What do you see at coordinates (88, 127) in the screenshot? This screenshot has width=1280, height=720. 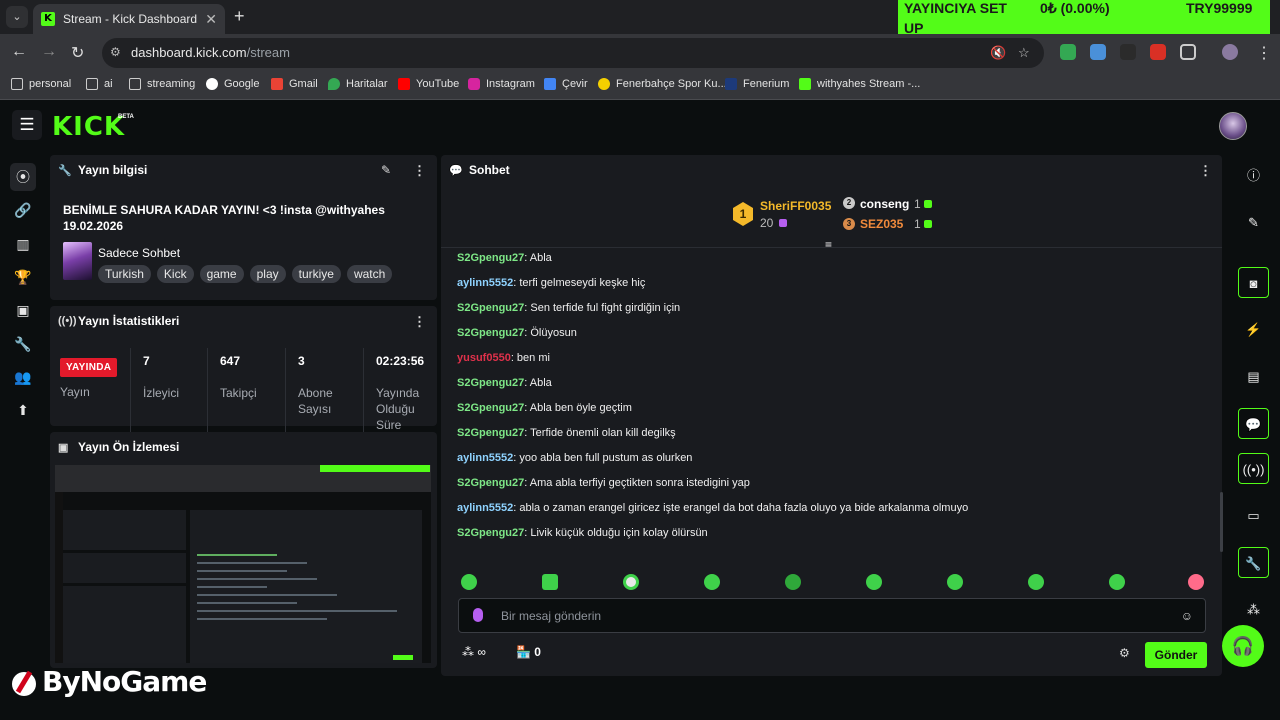 I see `kick-logo: KICK` at bounding box center [88, 127].